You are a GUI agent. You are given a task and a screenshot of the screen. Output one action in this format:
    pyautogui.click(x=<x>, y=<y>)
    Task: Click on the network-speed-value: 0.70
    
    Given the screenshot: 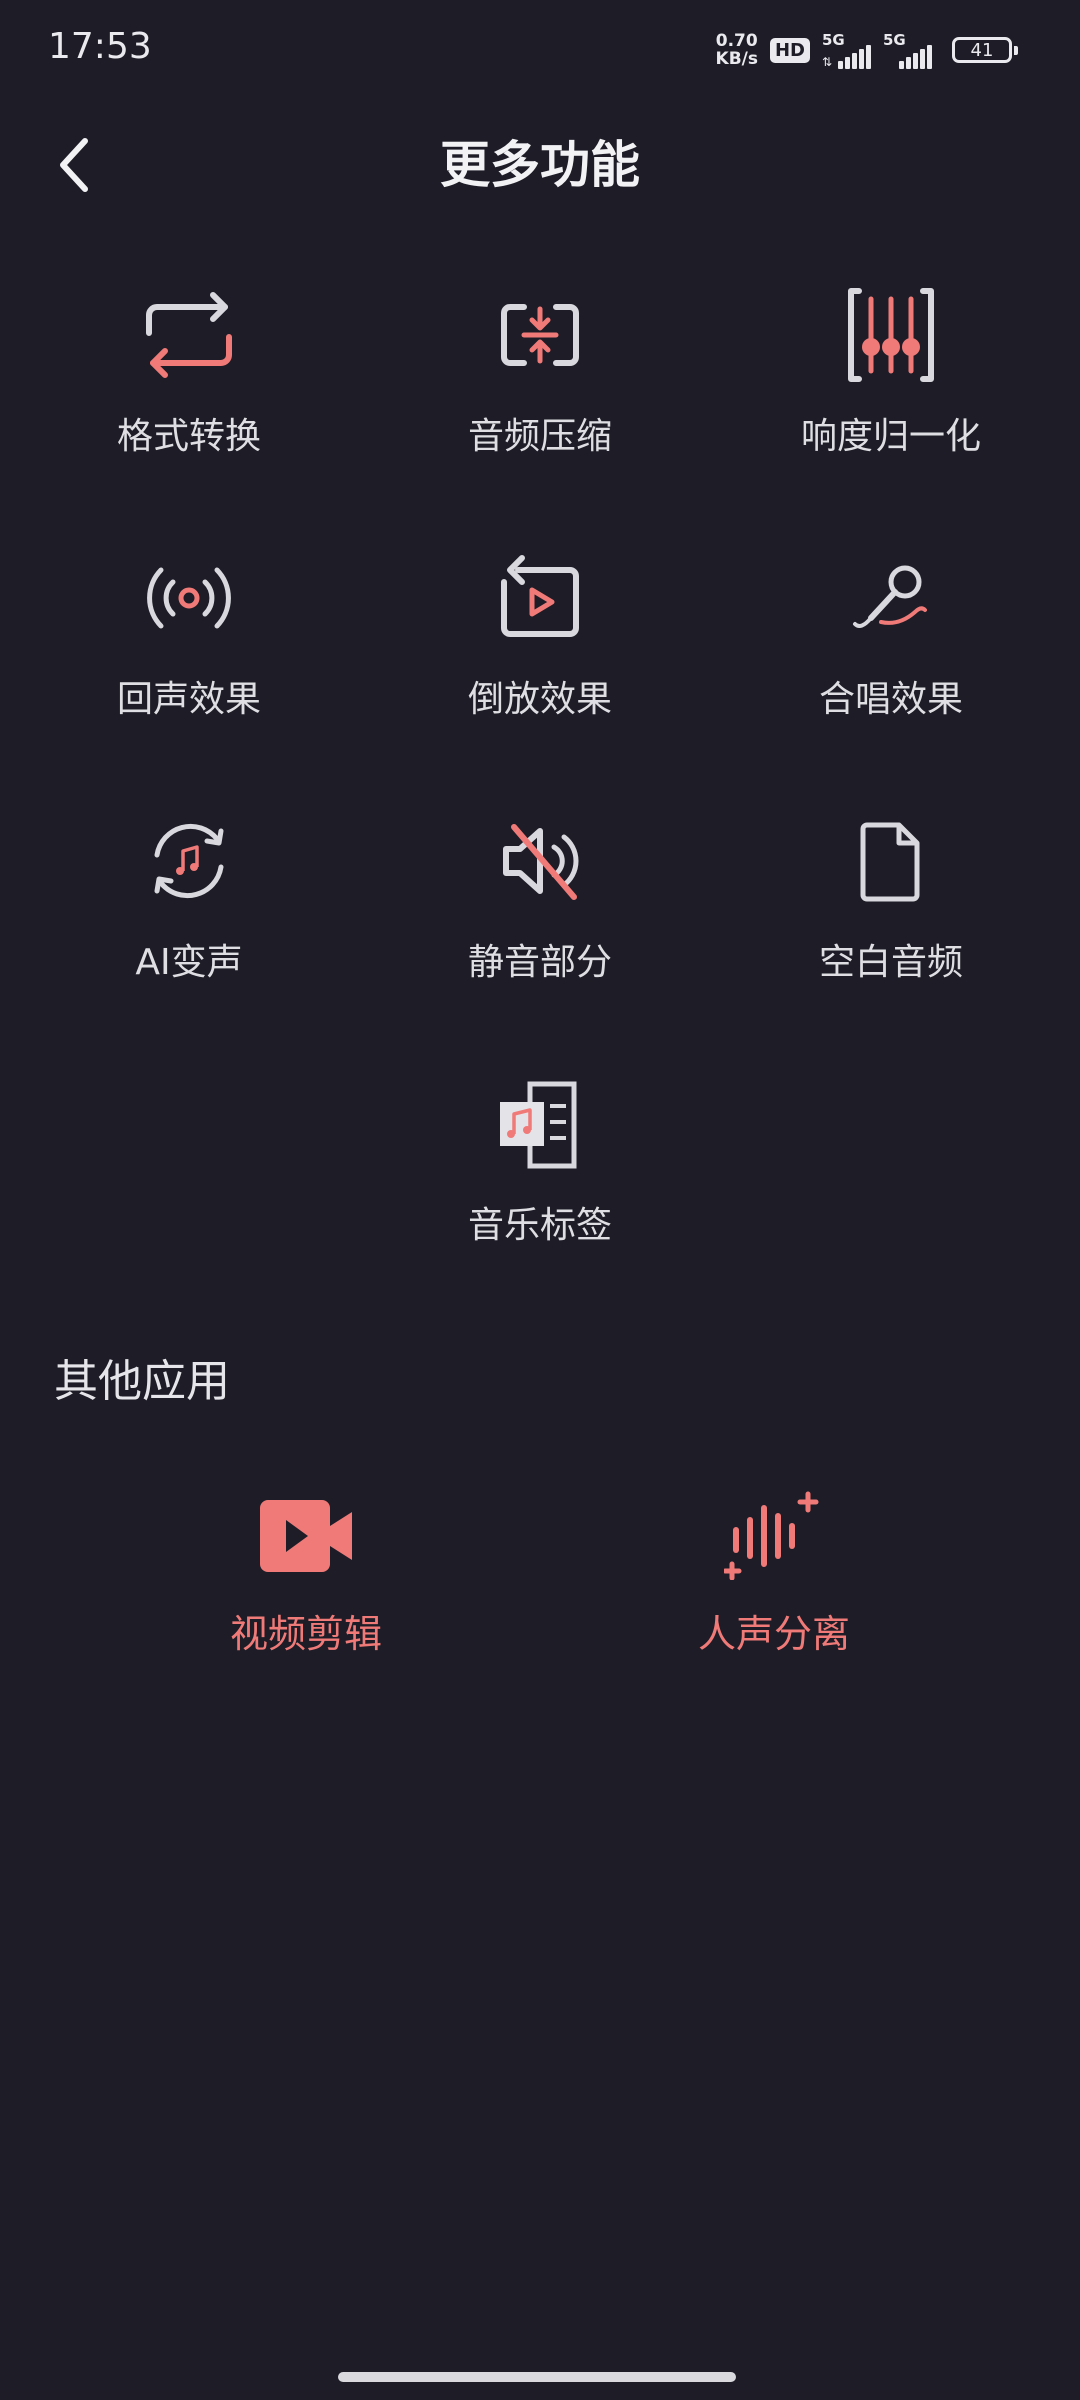 What is the action you would take?
    pyautogui.click(x=736, y=41)
    